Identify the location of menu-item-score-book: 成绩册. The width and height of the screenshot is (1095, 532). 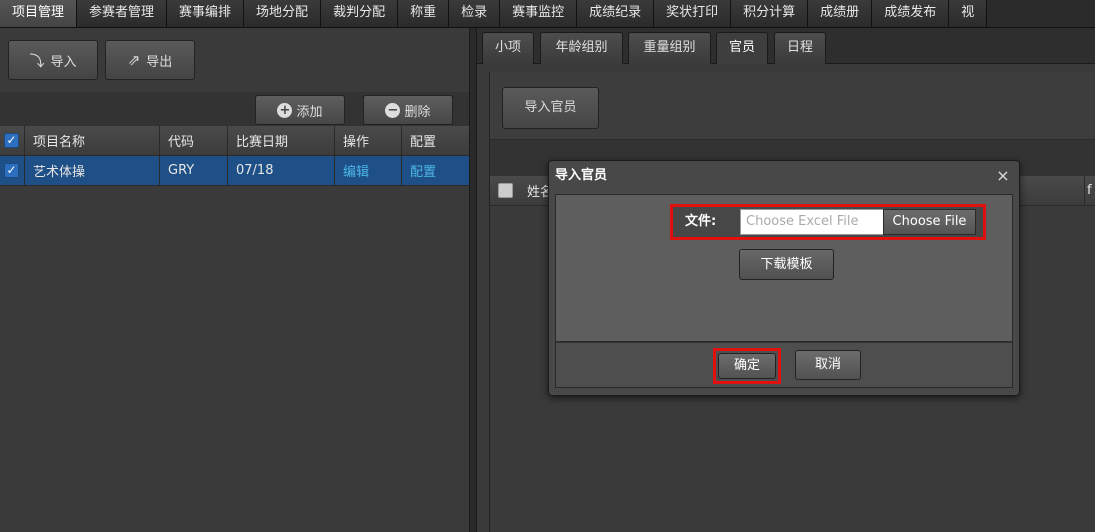
(840, 13).